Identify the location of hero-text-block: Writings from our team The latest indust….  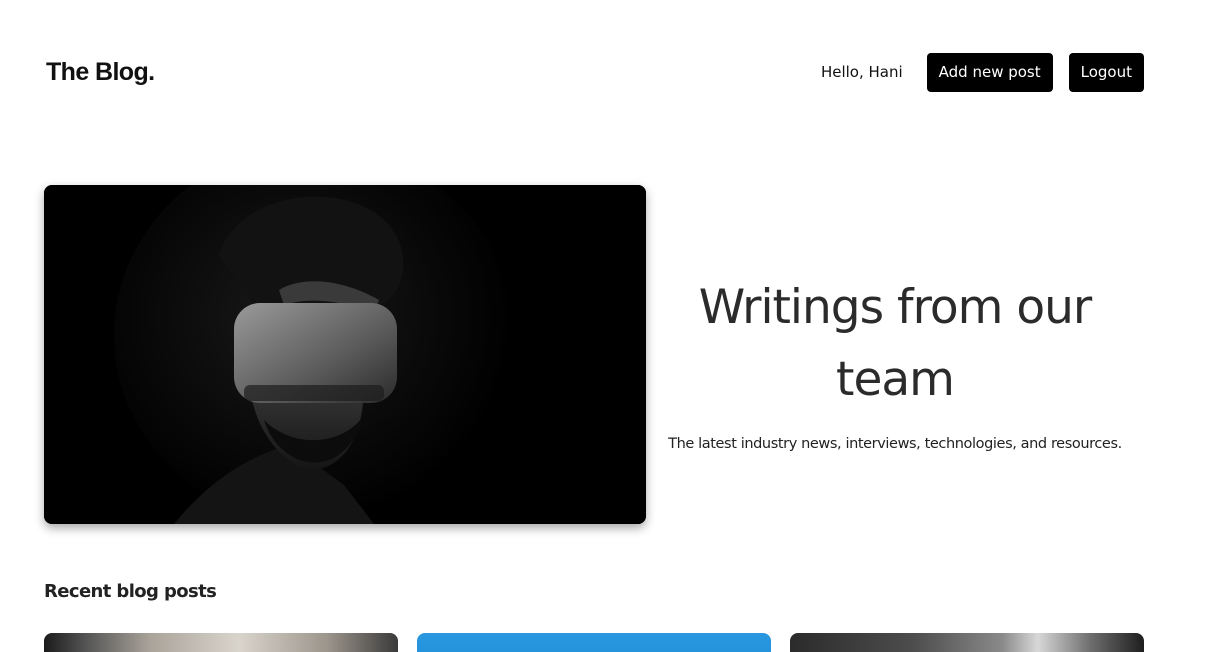
(895, 362).